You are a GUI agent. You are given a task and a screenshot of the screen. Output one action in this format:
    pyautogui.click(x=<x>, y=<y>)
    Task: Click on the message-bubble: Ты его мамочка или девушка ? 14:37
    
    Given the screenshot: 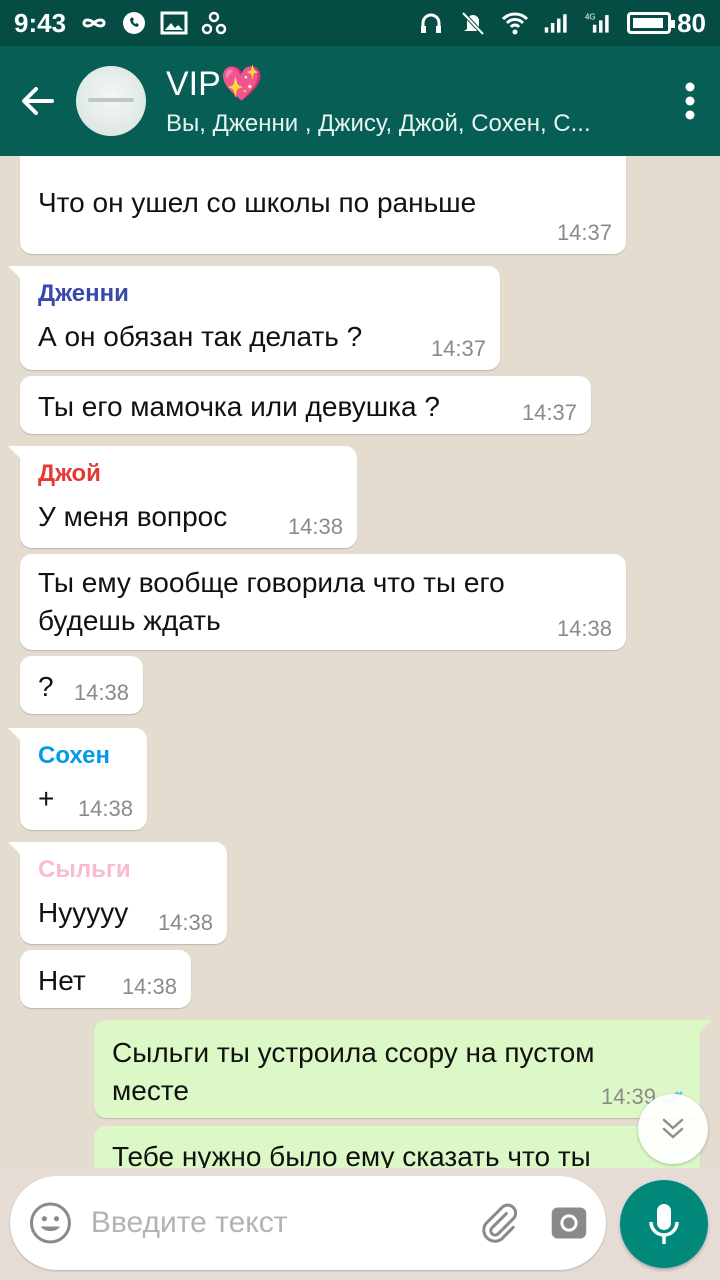 What is the action you would take?
    pyautogui.click(x=305, y=405)
    